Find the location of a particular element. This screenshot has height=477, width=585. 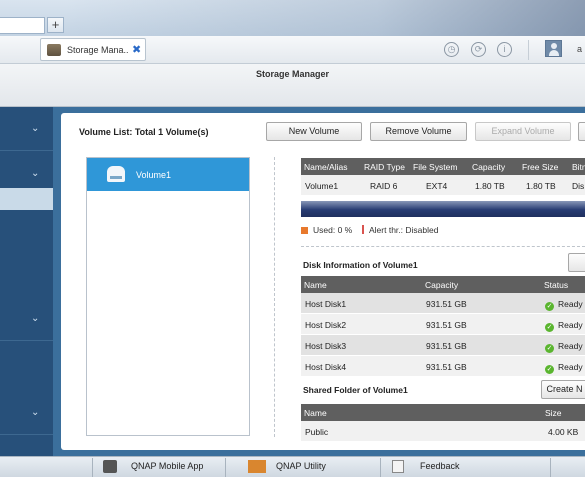

new-tab-button: + is located at coordinates (55, 25).